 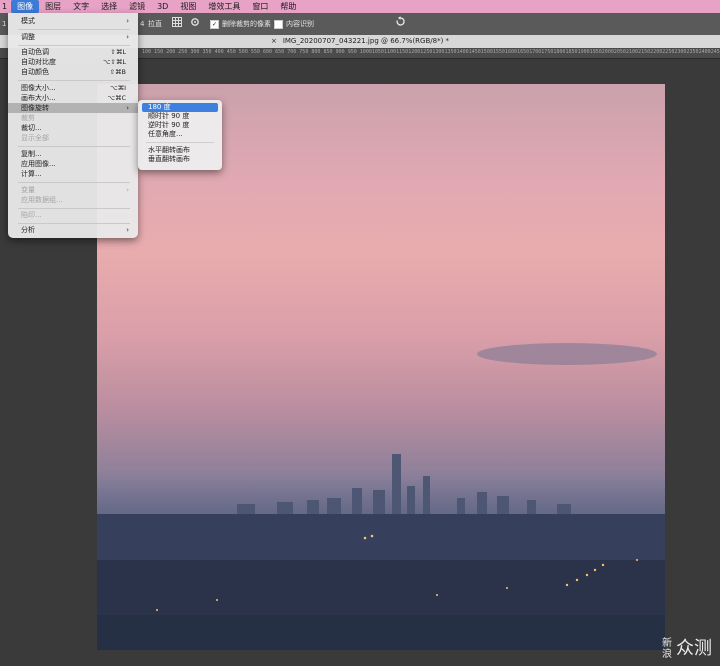 What do you see at coordinates (377, 52) in the screenshot?
I see `ruler-tick-label: 1050` at bounding box center [377, 52].